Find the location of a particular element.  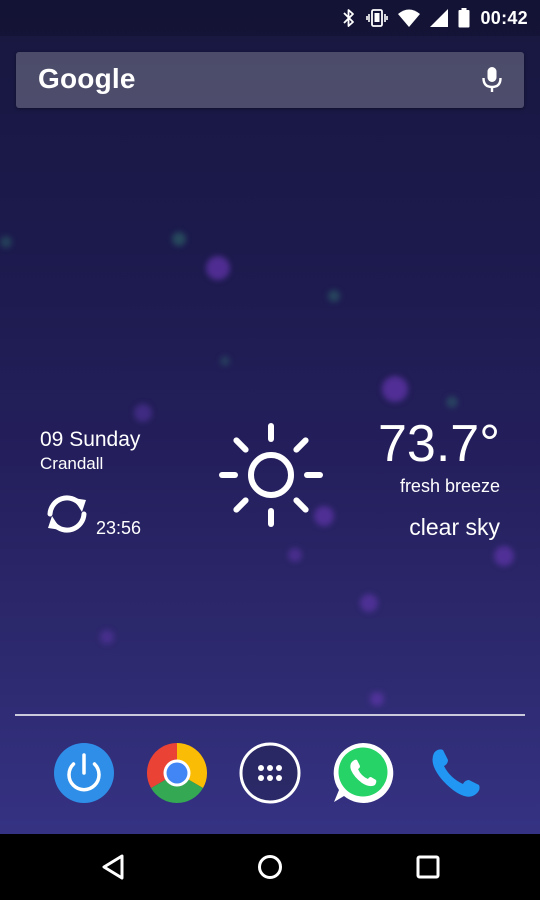

status-time: 00:42 is located at coordinates (504, 17).